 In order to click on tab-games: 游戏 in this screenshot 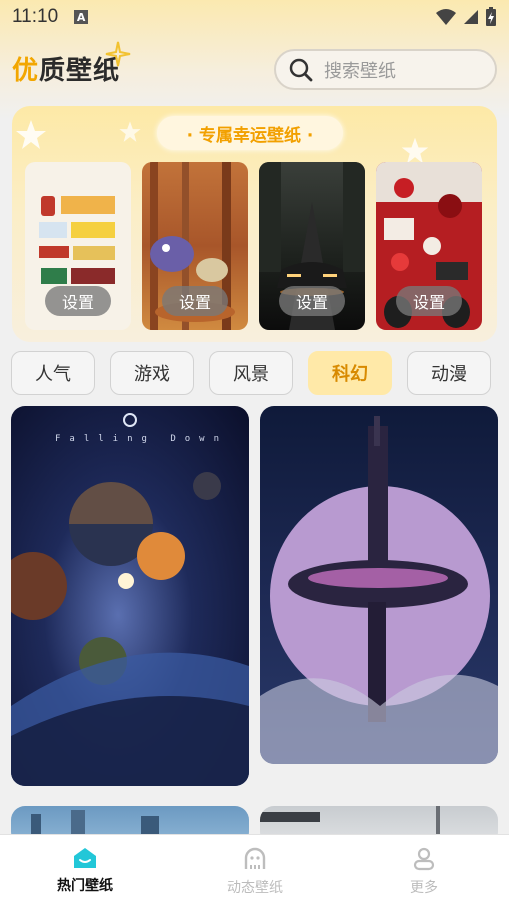, I will do `click(152, 373)`.